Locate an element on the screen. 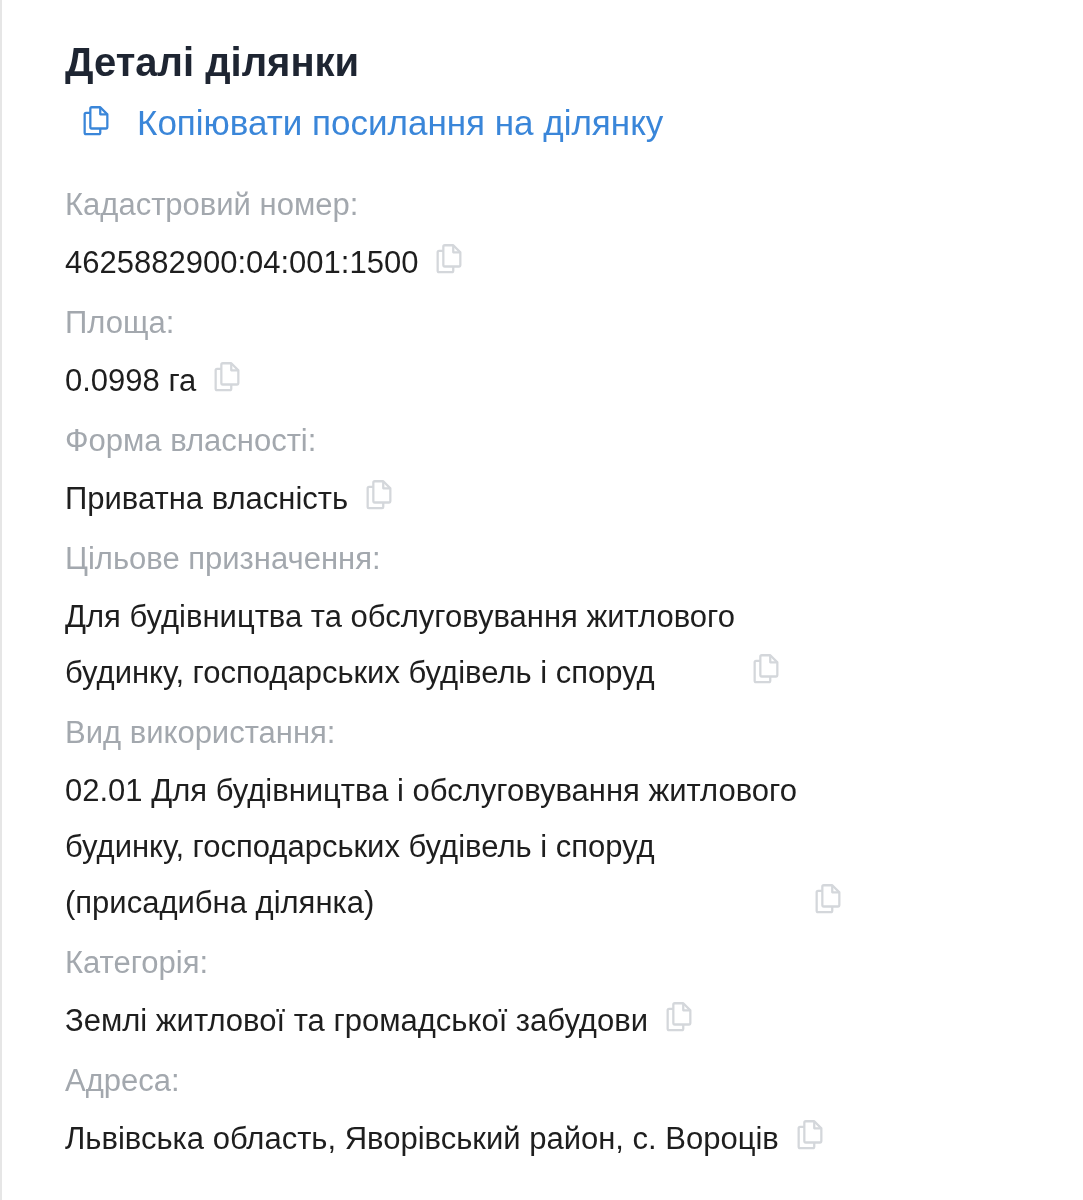 The width and height of the screenshot is (1083, 1200). field-label: Цільове призначення: is located at coordinates (223, 559).